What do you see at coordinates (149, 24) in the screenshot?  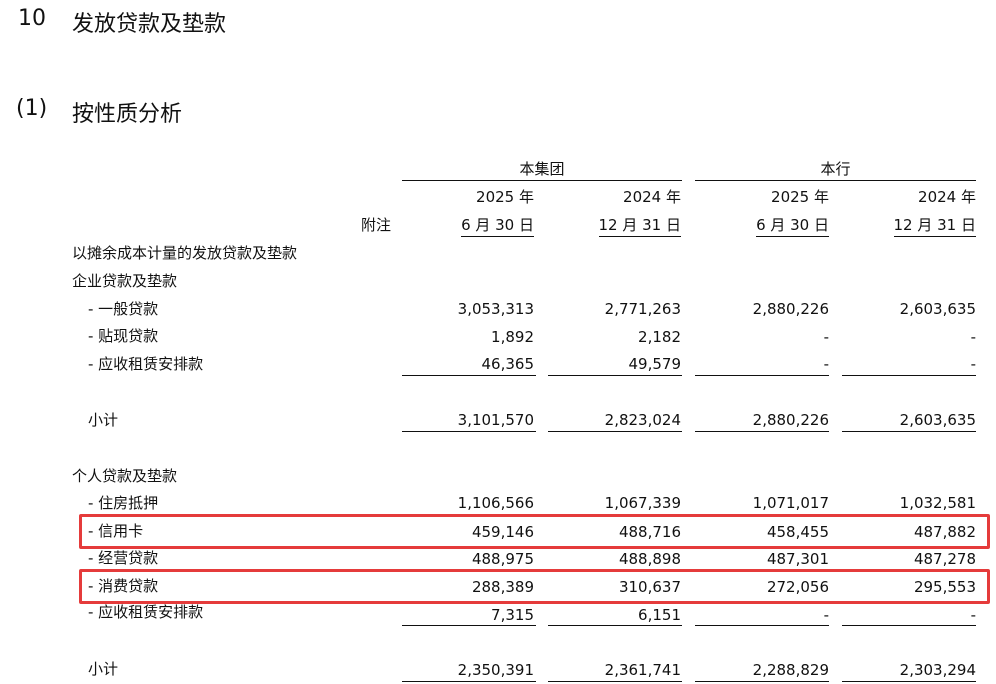 I see `section-title: 发放贷款及垫款` at bounding box center [149, 24].